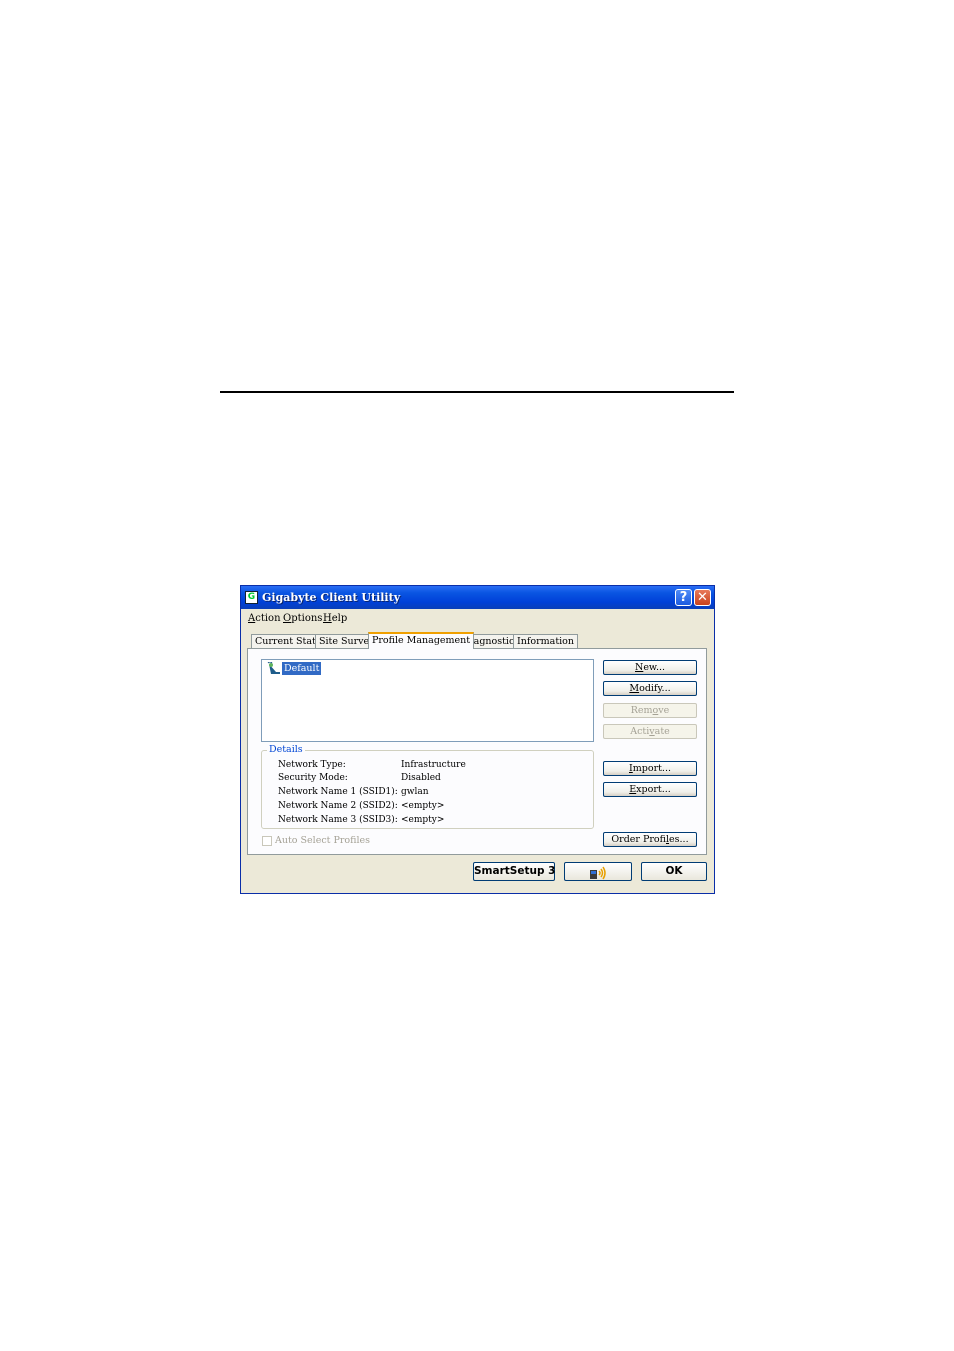 Image resolution: width=954 pixels, height=1351 pixels. Describe the element at coordinates (415, 792) in the screenshot. I see `detail-value-ssid1: gwlan` at that location.